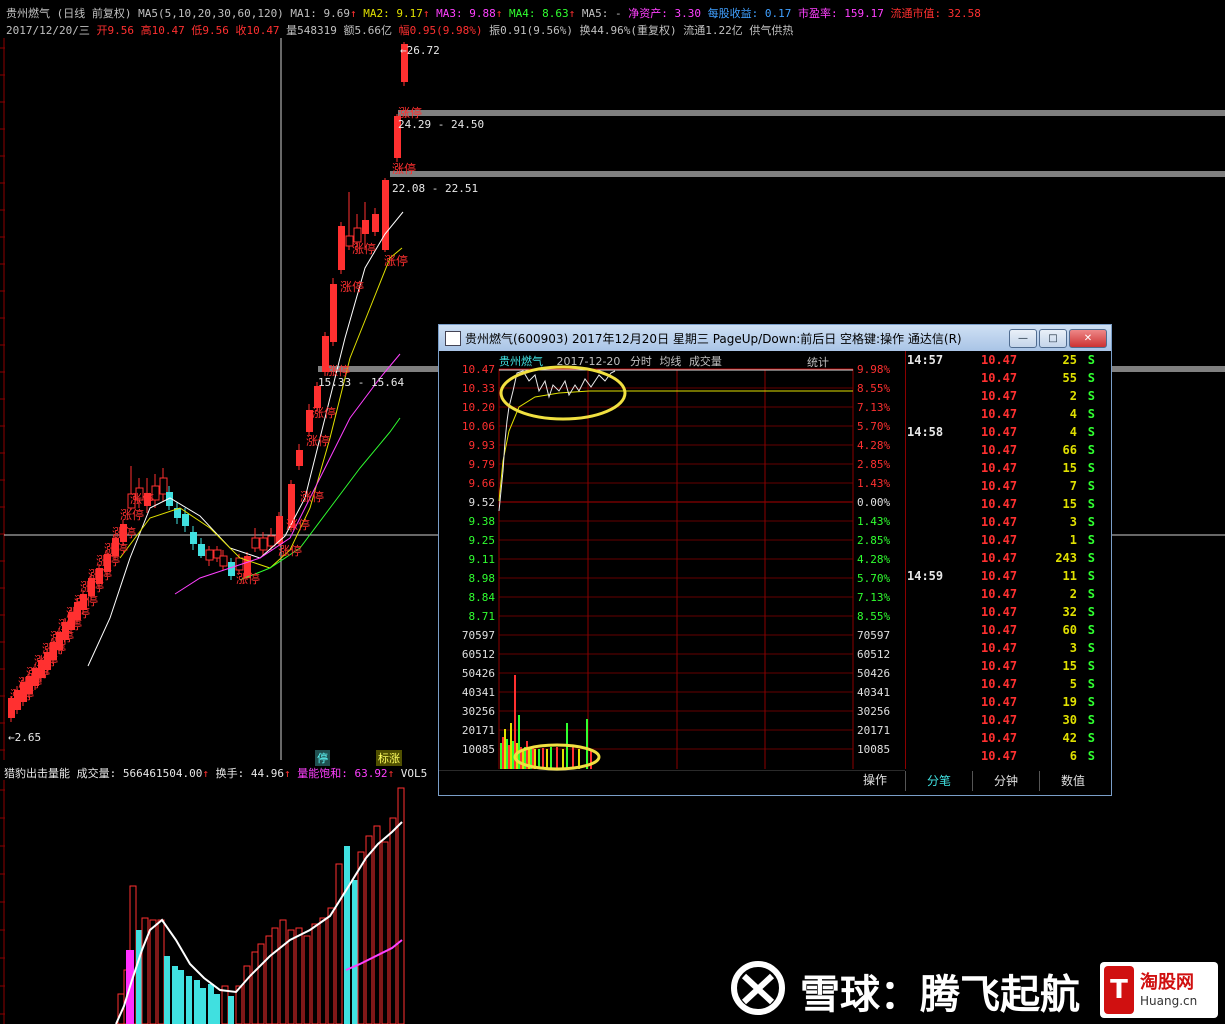 The image size is (1225, 1024). Describe the element at coordinates (205, 773) in the screenshot. I see `volume-header-item: ↑` at that location.